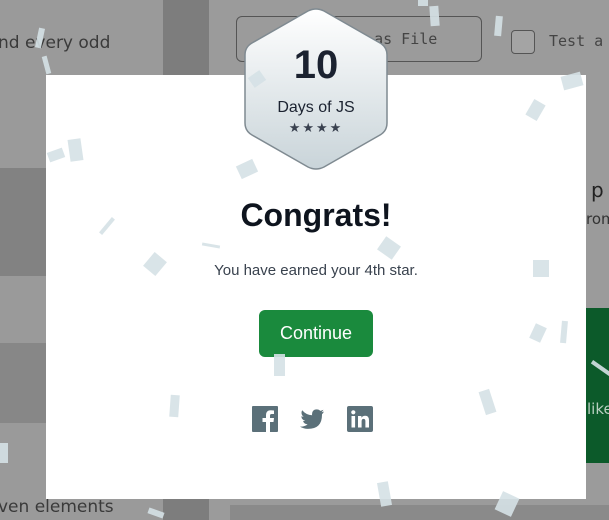 This screenshot has height=520, width=609. Describe the element at coordinates (523, 42) in the screenshot. I see `test-custom-input-checkbox` at that location.